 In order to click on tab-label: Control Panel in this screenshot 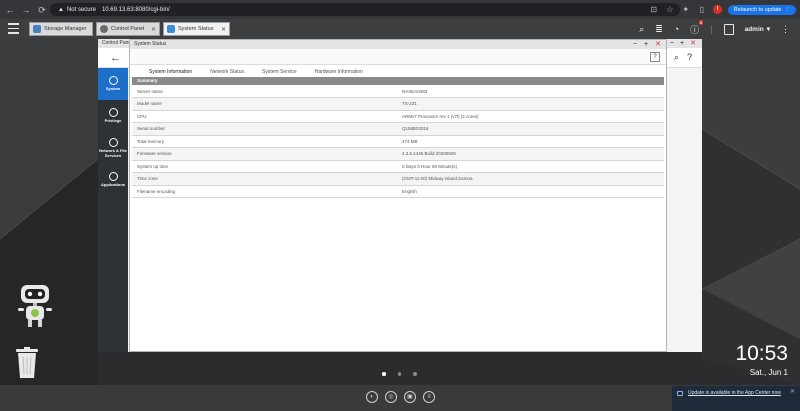, I will do `click(128, 29)`.